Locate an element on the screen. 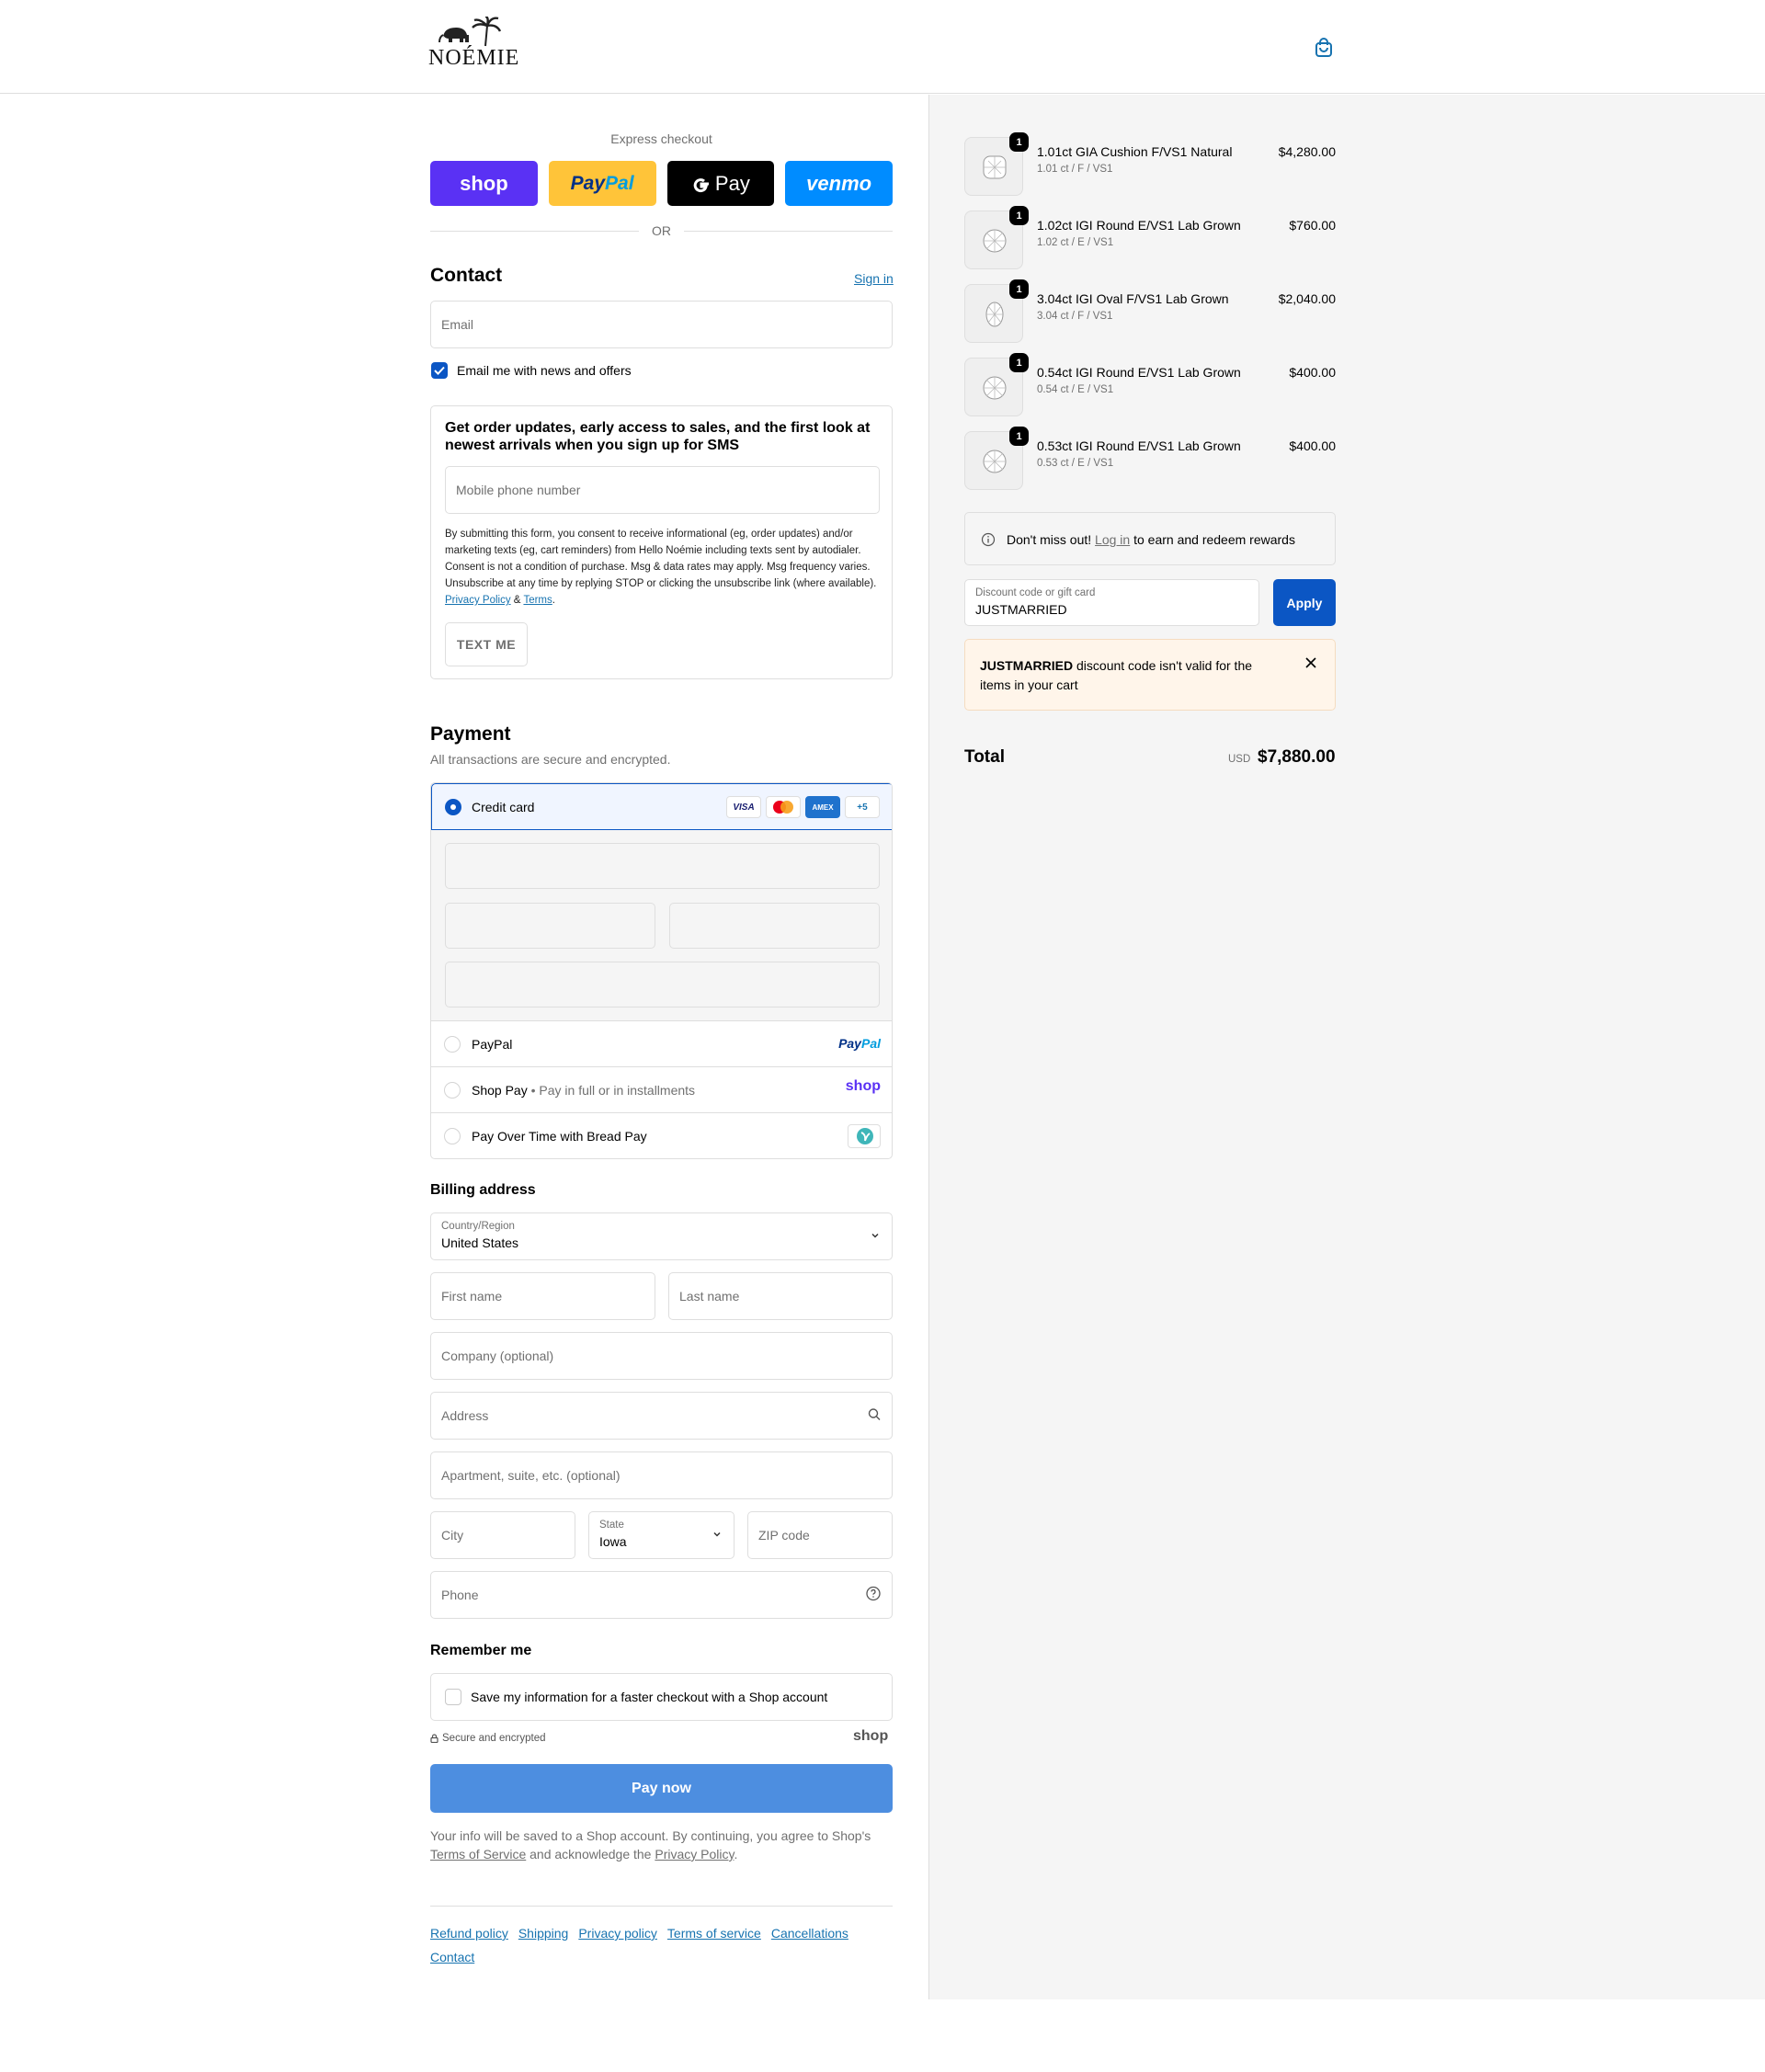 The width and height of the screenshot is (1765, 2072). last-name-field: Last name is located at coordinates (781, 1296).